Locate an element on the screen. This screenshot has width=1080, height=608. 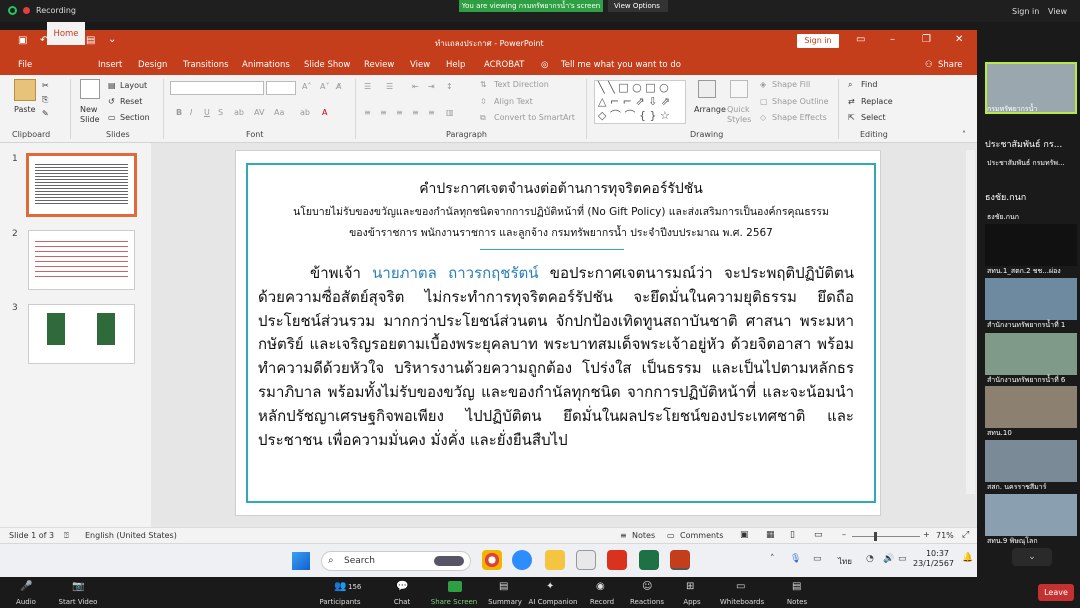
reset-button: Reset is located at coordinates (131, 101).